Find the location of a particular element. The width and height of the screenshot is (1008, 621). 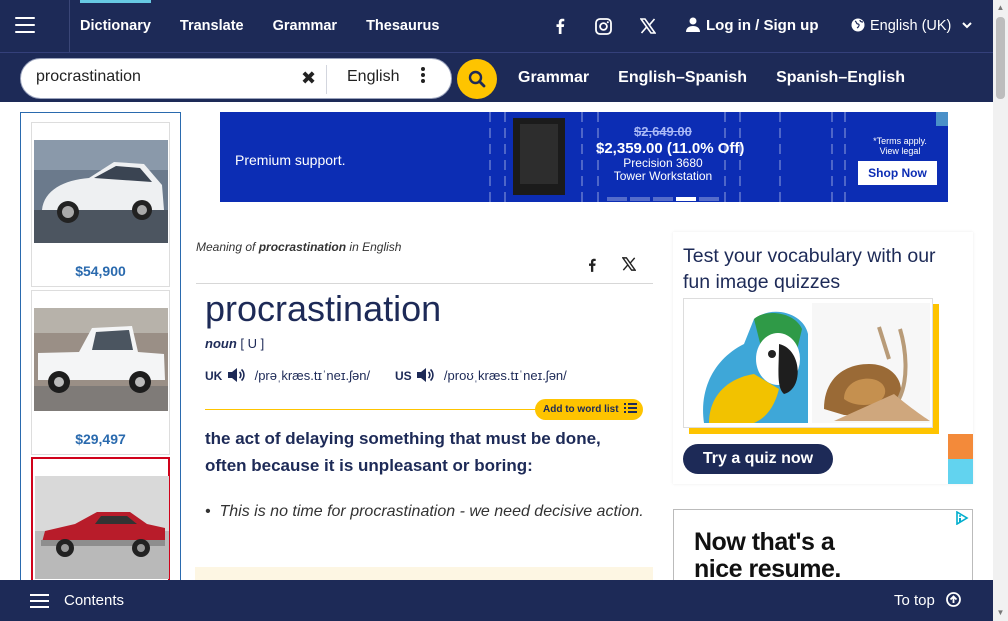

search-box: ✖ English is located at coordinates (236, 78).